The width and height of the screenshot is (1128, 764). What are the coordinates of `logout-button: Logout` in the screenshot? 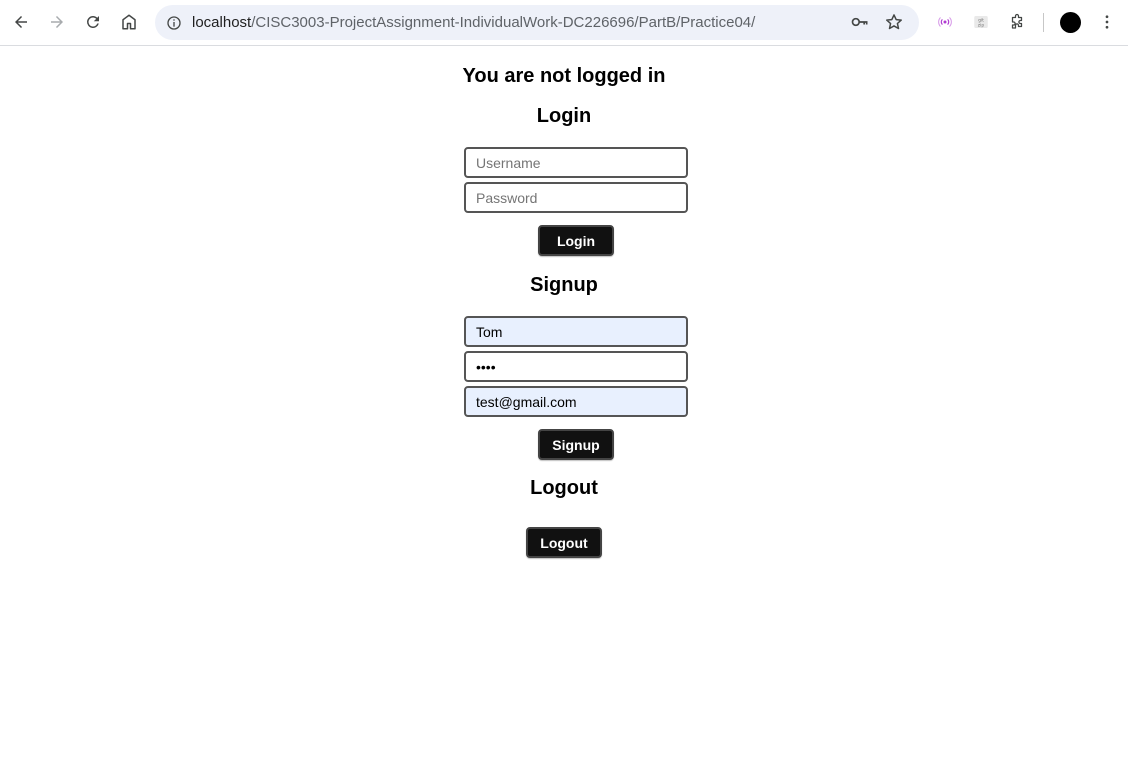 It's located at (564, 542).